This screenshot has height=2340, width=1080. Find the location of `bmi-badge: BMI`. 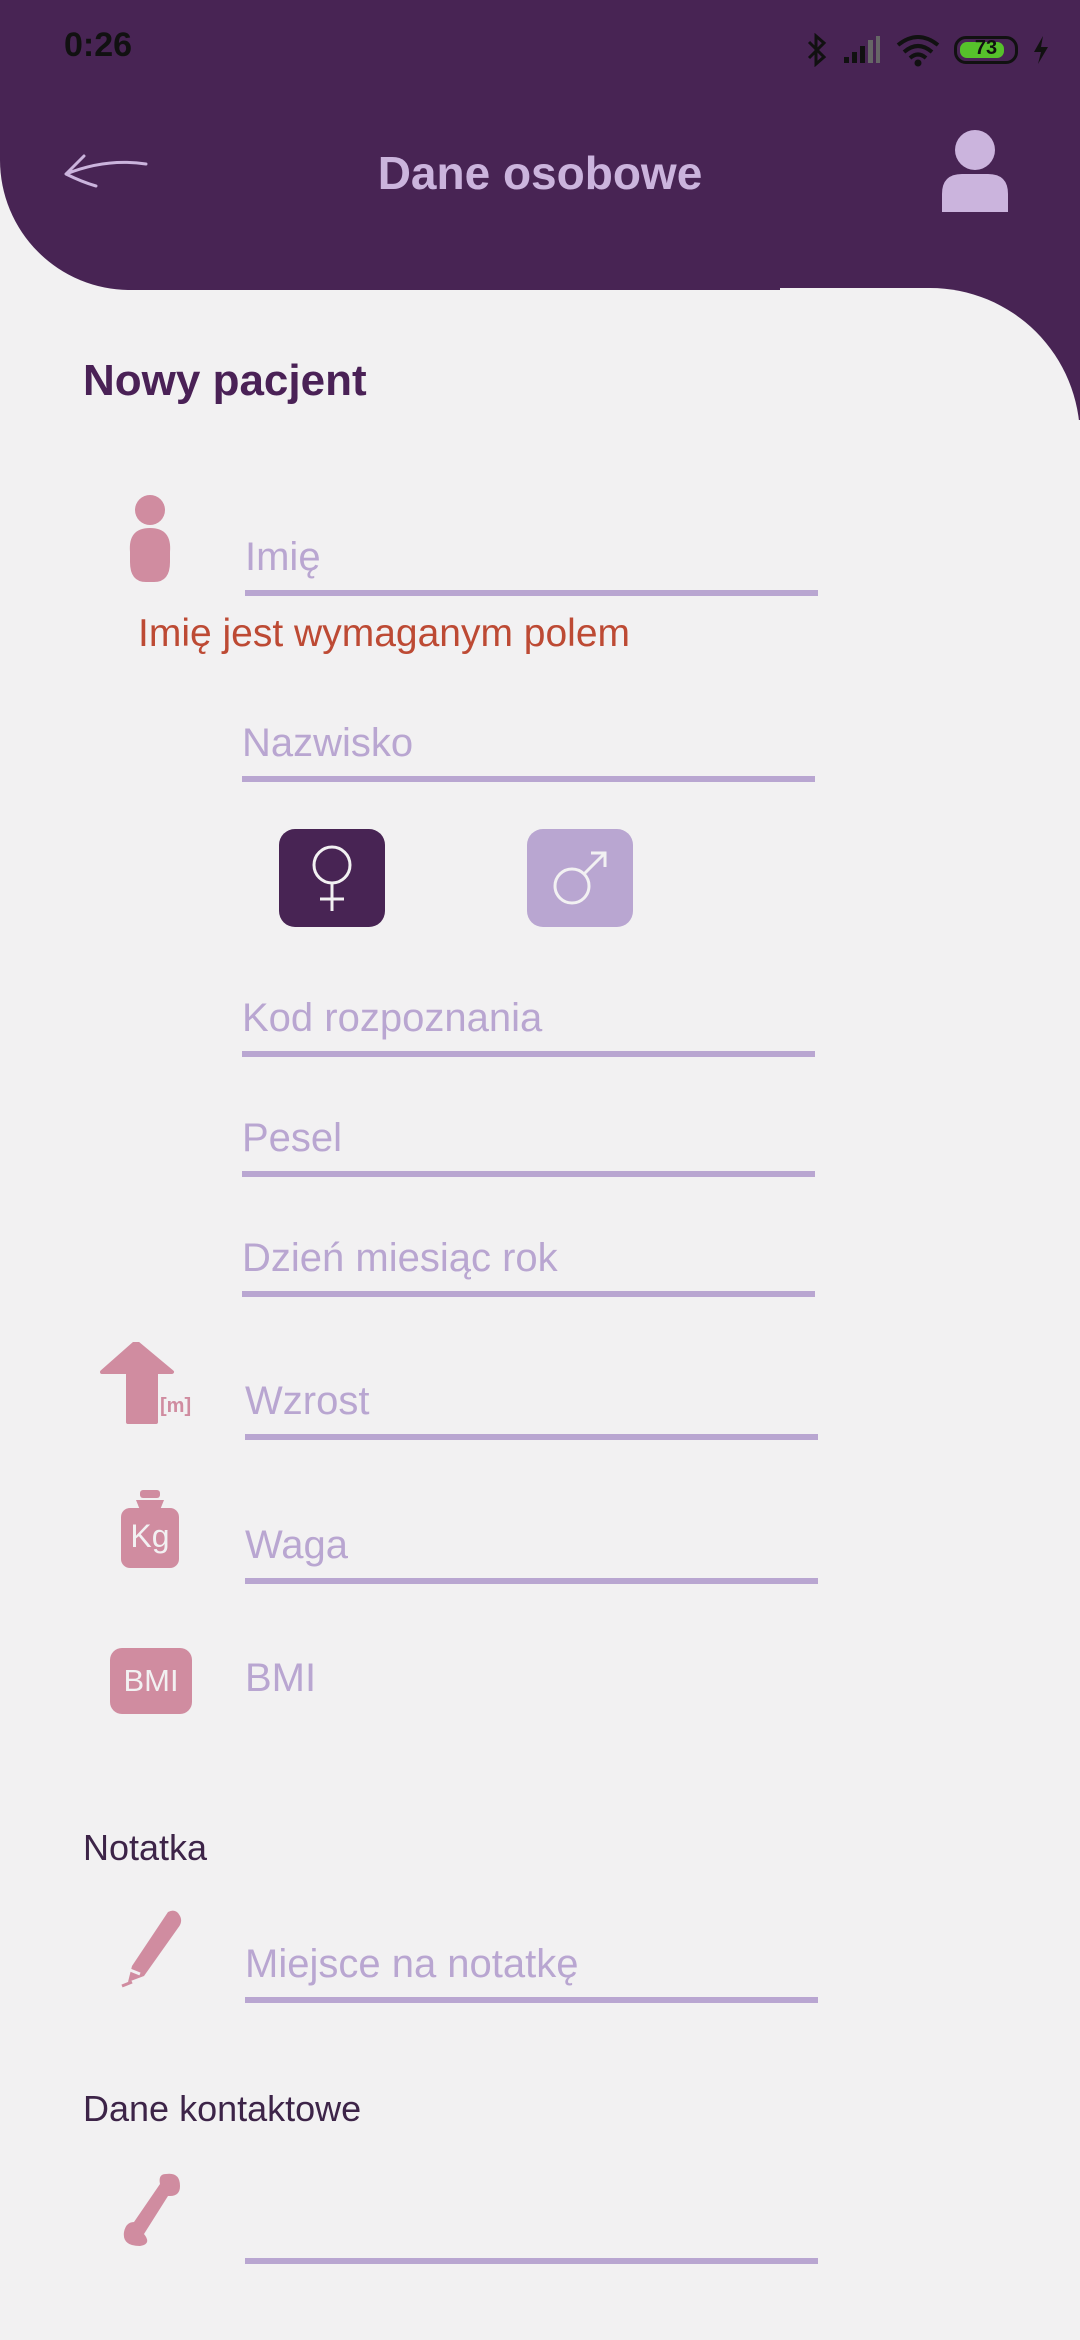

bmi-badge: BMI is located at coordinates (151, 1681).